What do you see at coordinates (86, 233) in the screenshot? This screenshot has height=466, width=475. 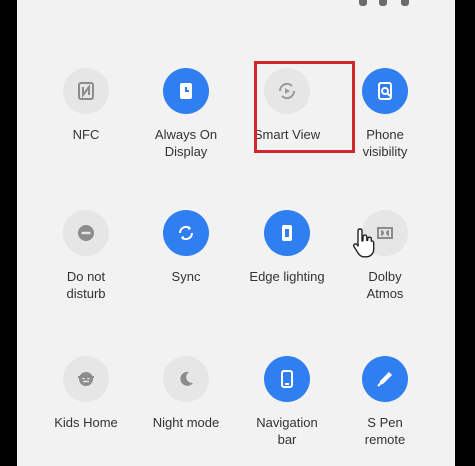 I see `do-not-disturb-icon` at bounding box center [86, 233].